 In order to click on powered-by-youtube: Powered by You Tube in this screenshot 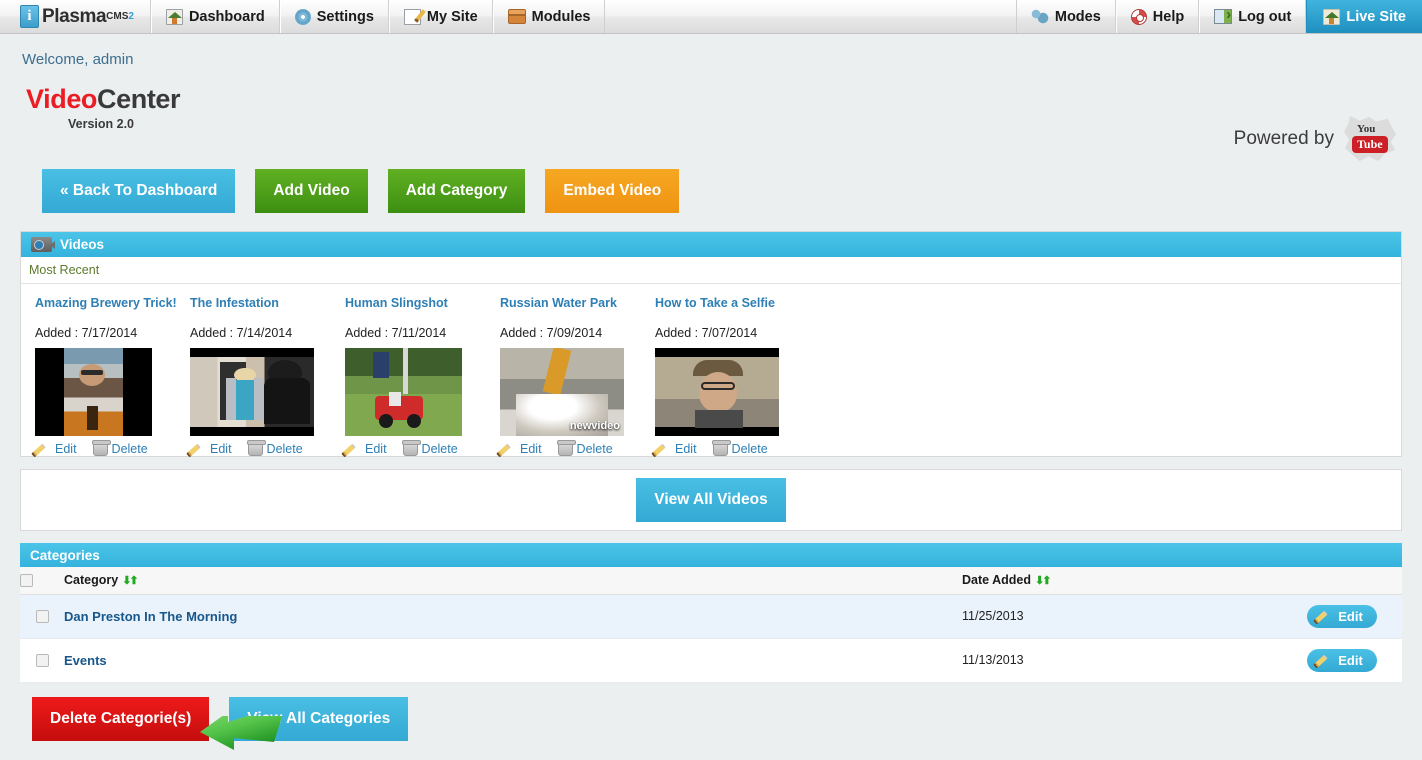, I will do `click(1315, 139)`.